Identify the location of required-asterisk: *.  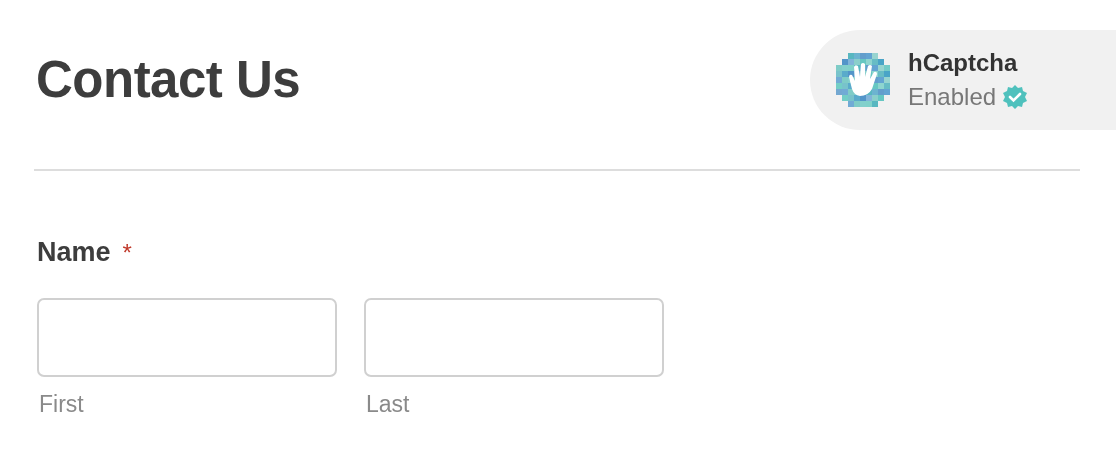
(127, 253).